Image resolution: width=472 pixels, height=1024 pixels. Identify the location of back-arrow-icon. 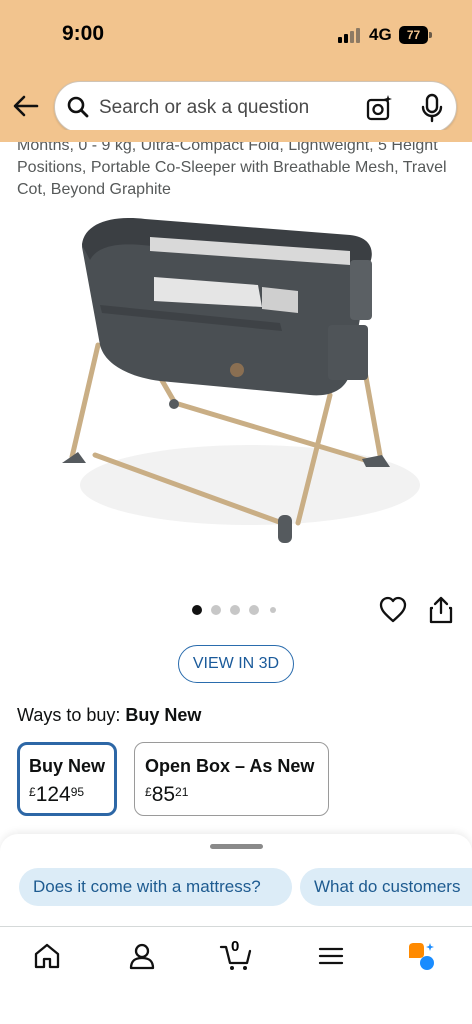
(26, 106).